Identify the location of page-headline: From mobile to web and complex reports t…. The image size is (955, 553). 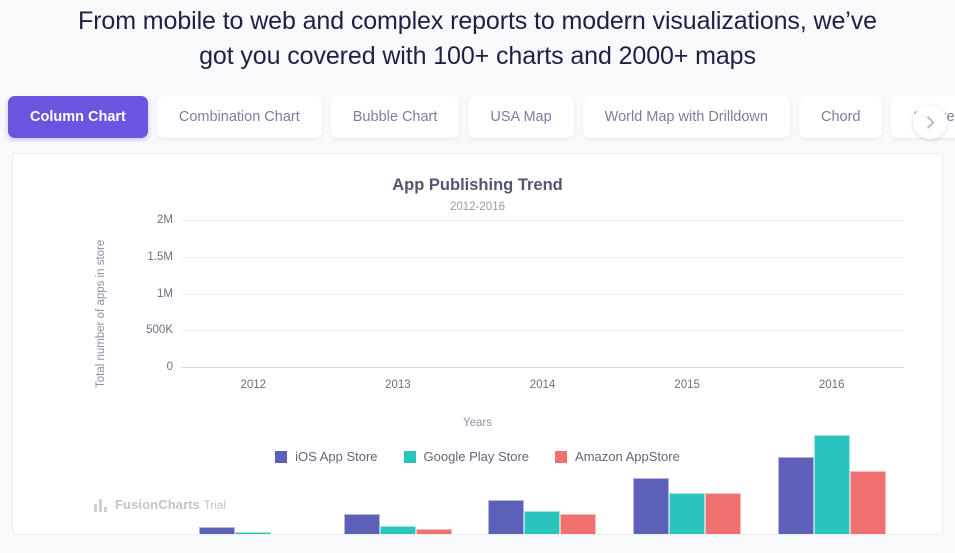
(477, 37).